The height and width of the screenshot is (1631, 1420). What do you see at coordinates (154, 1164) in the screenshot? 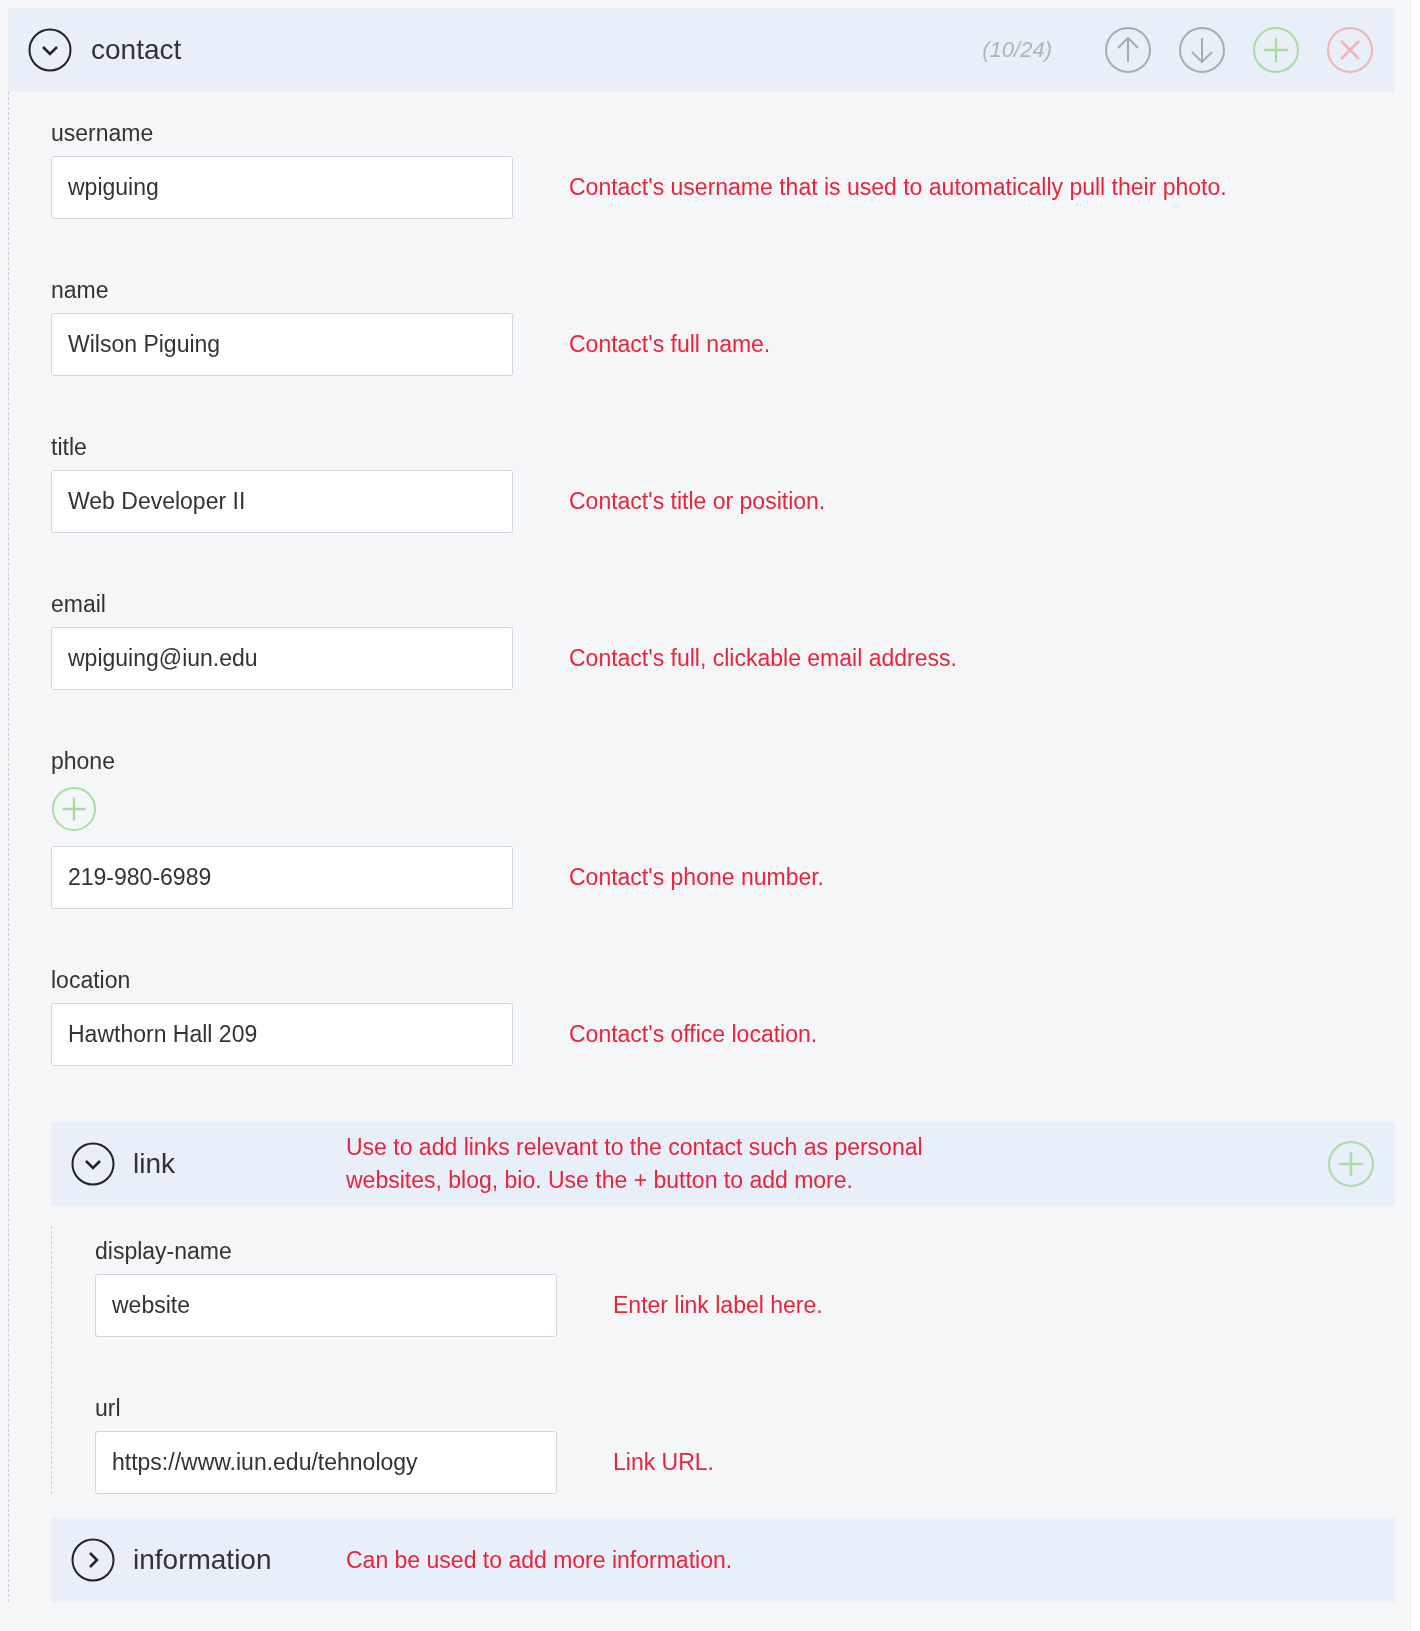
I see `subsection-title: link` at bounding box center [154, 1164].